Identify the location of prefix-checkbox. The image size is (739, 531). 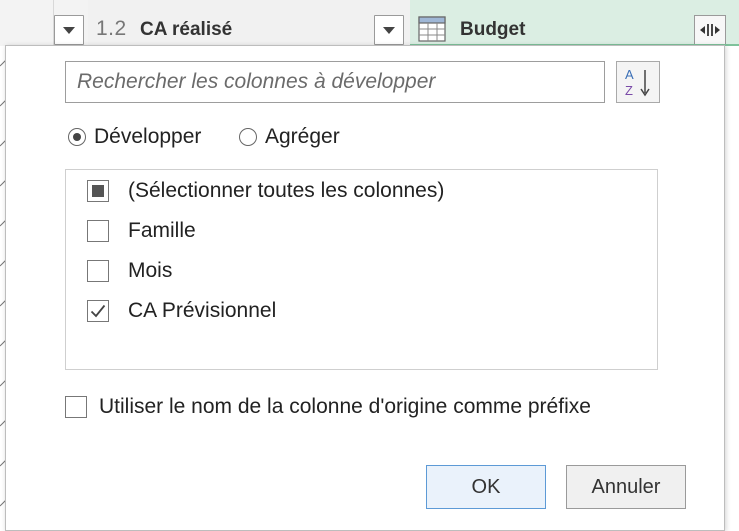
(76, 407).